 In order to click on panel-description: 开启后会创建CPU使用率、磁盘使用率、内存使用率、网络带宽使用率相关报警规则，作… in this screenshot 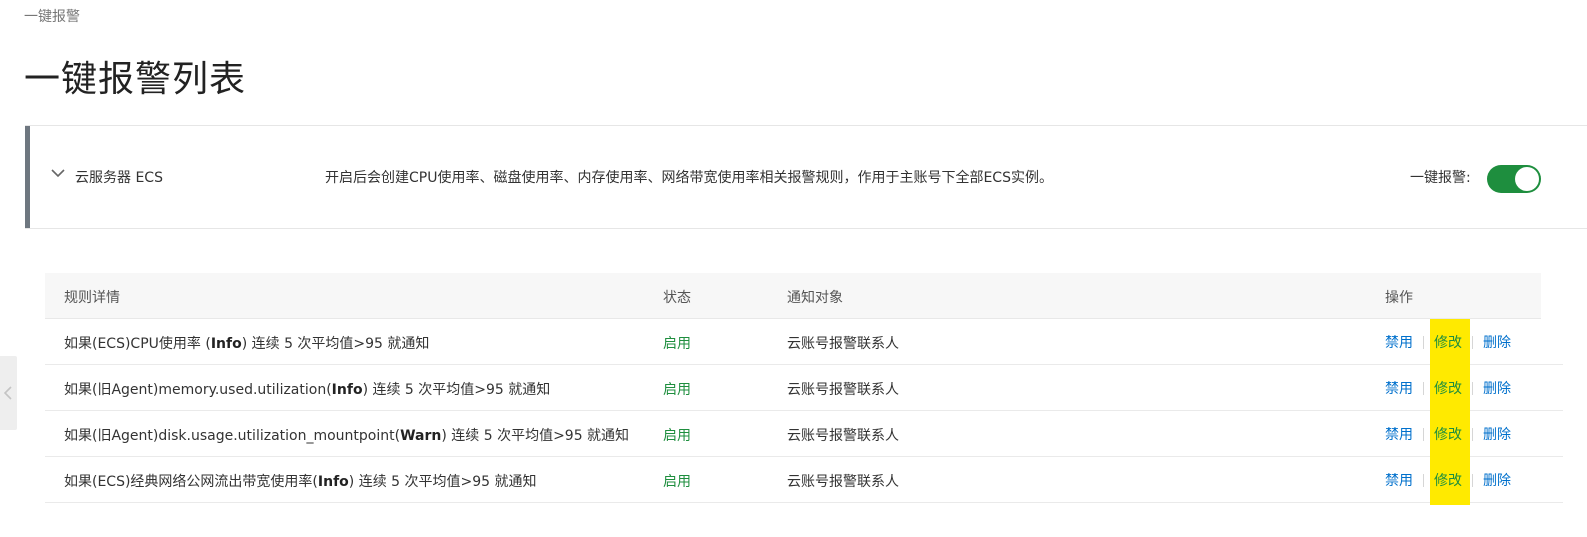, I will do `click(689, 178)`.